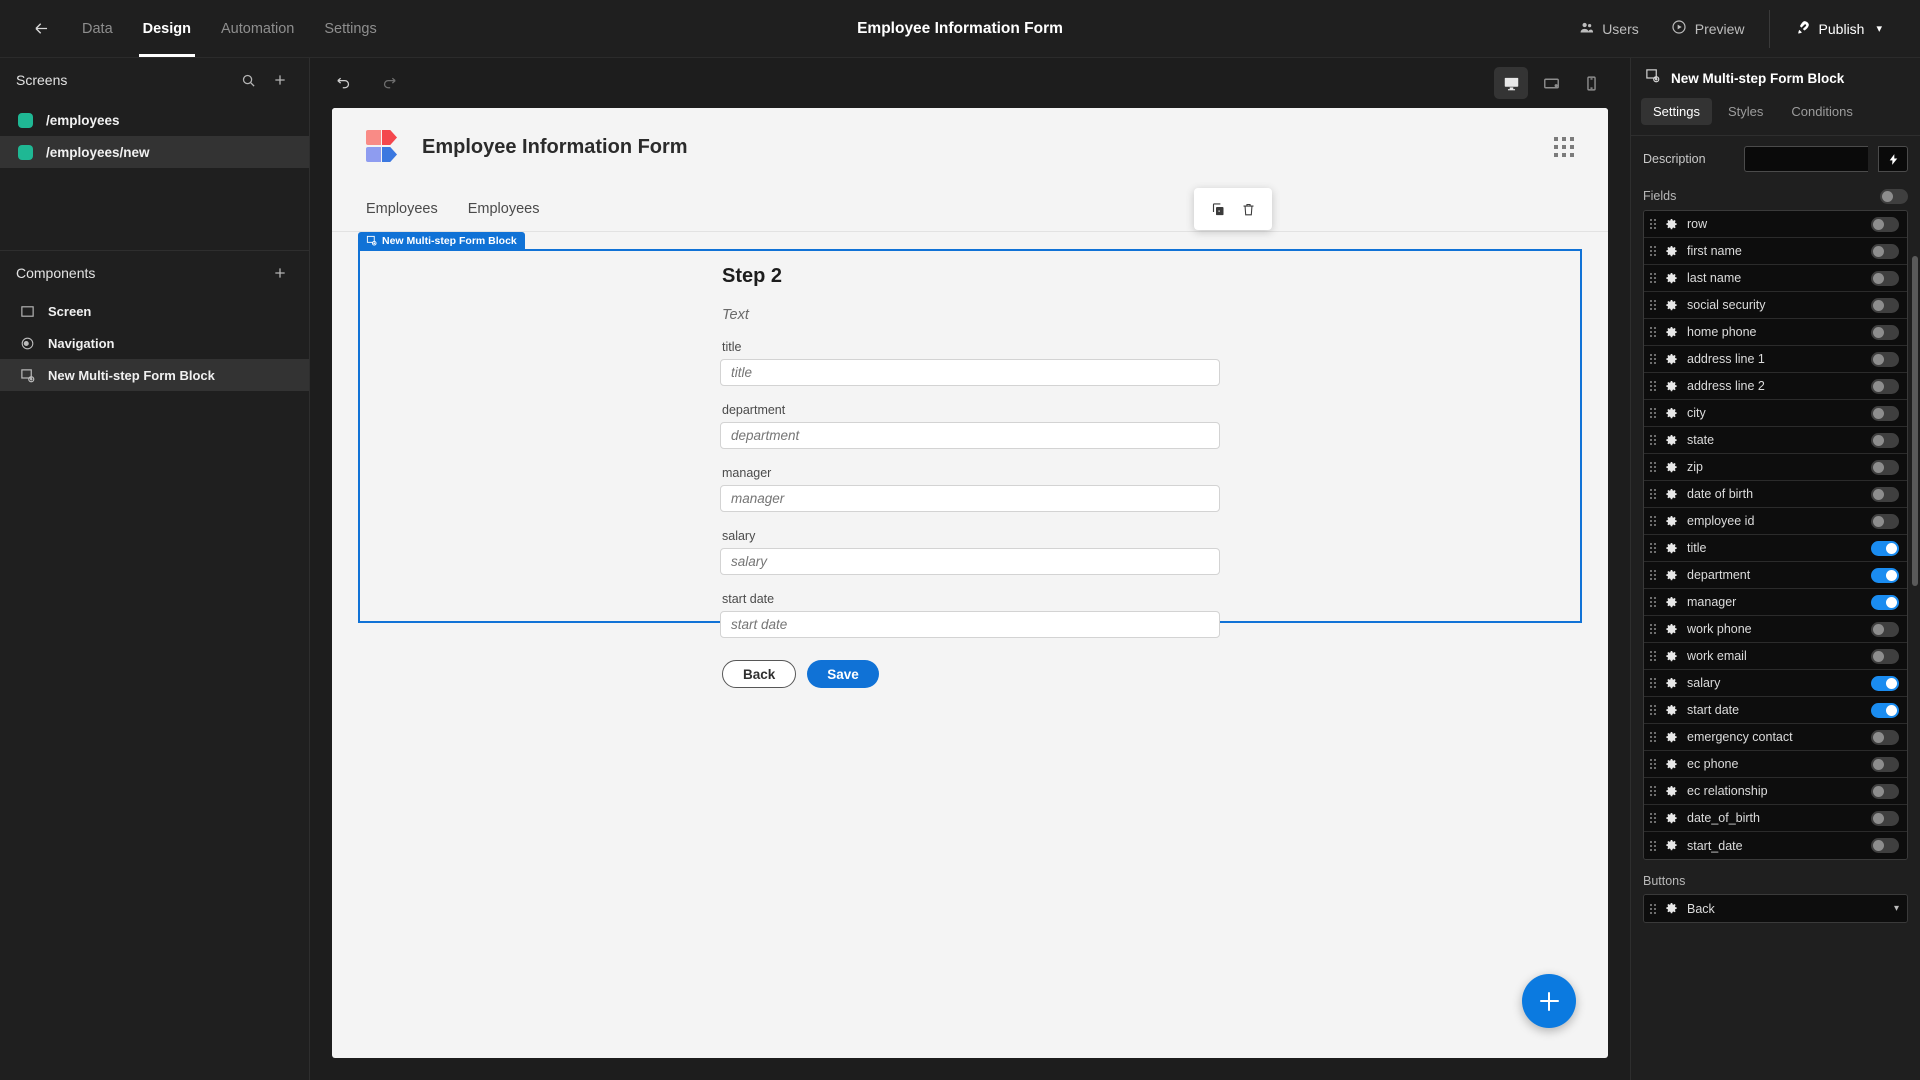 This screenshot has width=1920, height=1080. I want to click on topnav-item-automation: Automation, so click(257, 28).